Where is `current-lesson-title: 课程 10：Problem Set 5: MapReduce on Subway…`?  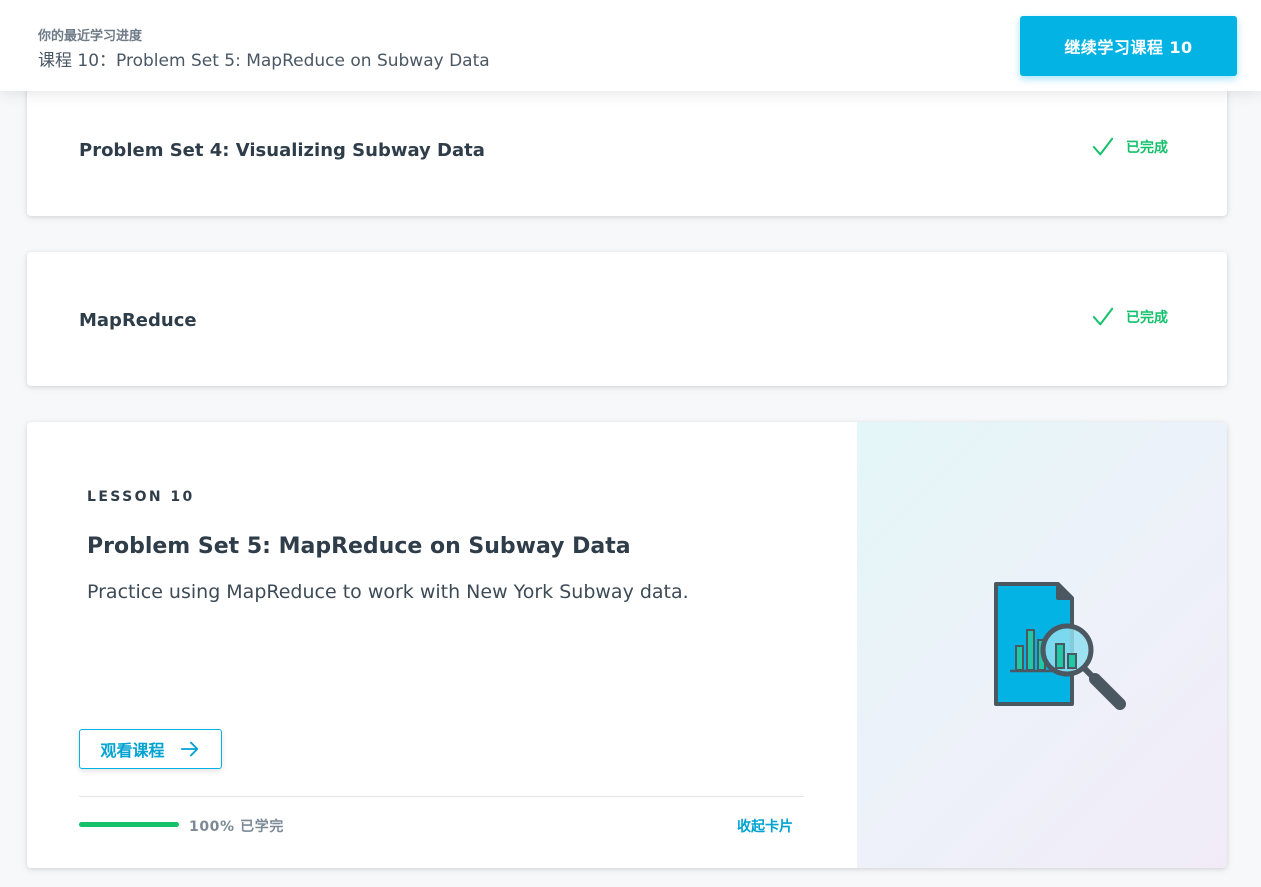 current-lesson-title: 课程 10：Problem Set 5: MapReduce on Subway… is located at coordinates (264, 61).